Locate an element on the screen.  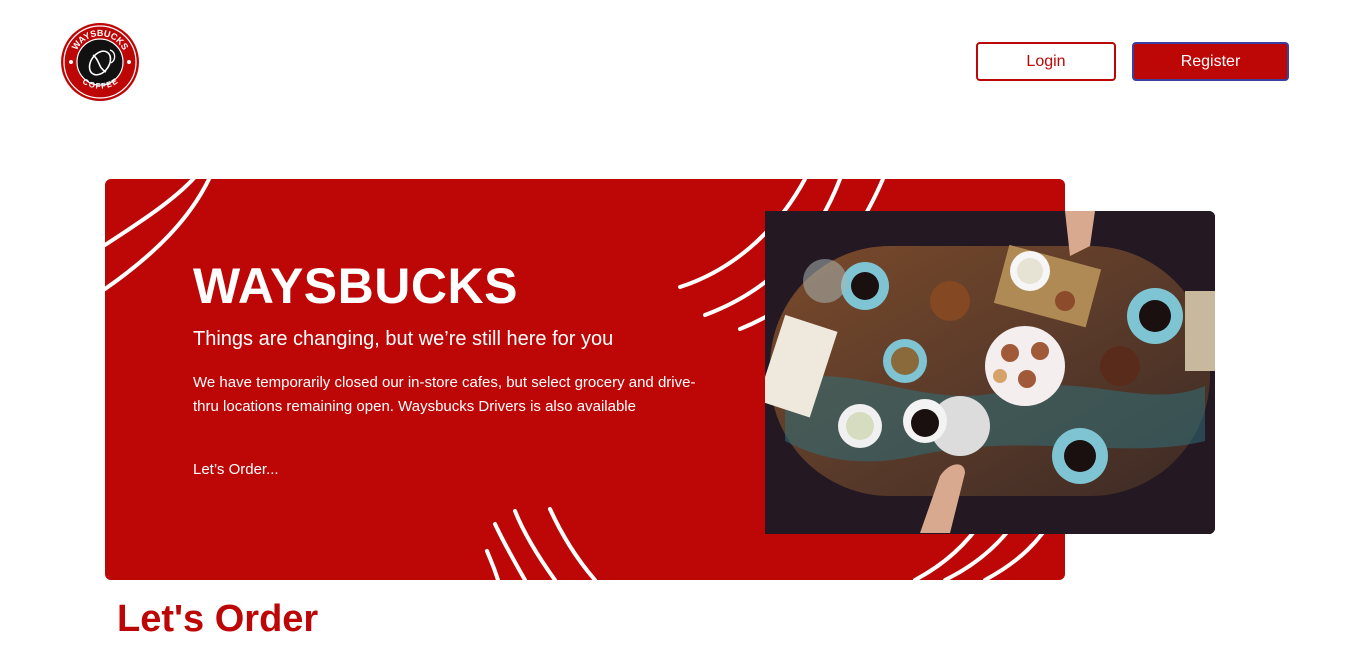
register-button: Register is located at coordinates (1210, 61).